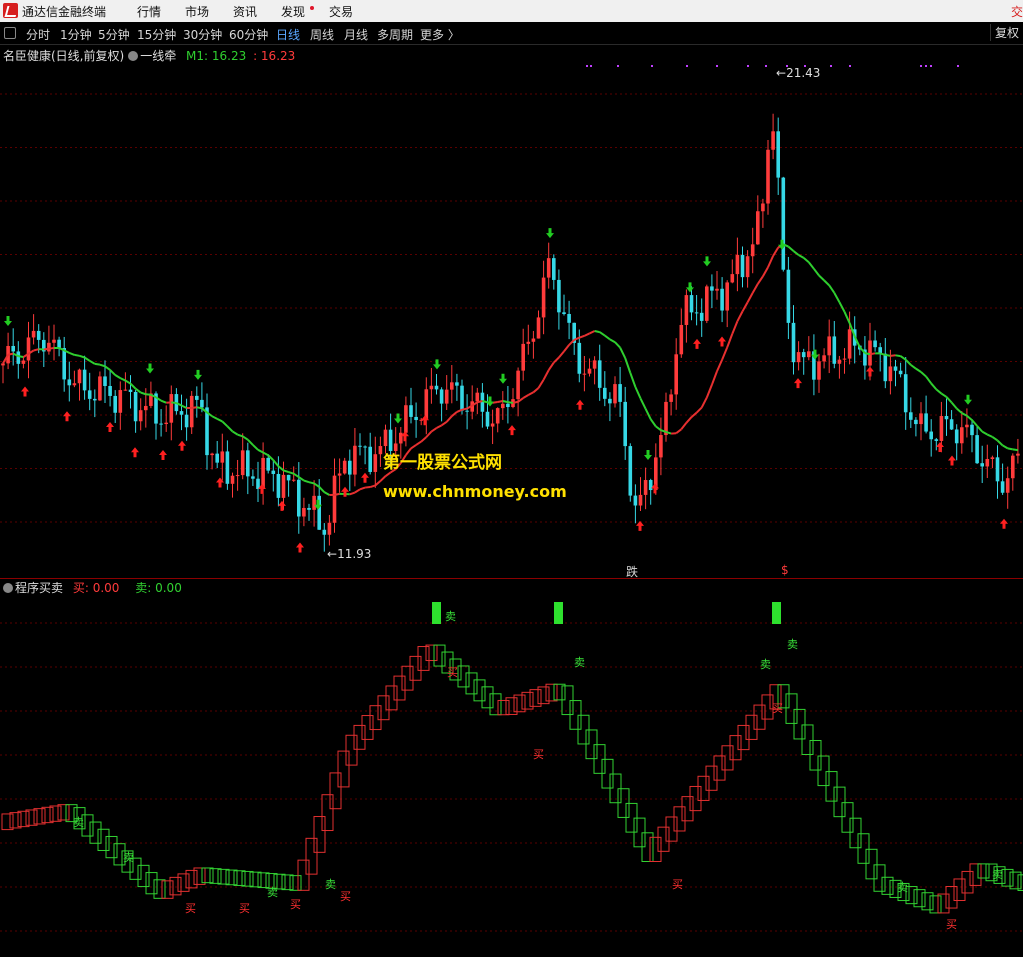  Describe the element at coordinates (92, 587) in the screenshot. I see `sub-indicator-title: 程序买卖 买: 0.00 卖: 0.00` at that location.